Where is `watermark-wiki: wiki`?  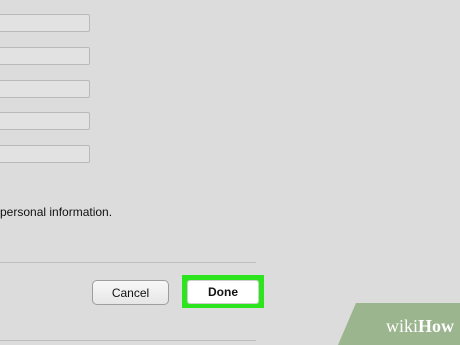
watermark-wiki: wiki is located at coordinates (401, 326).